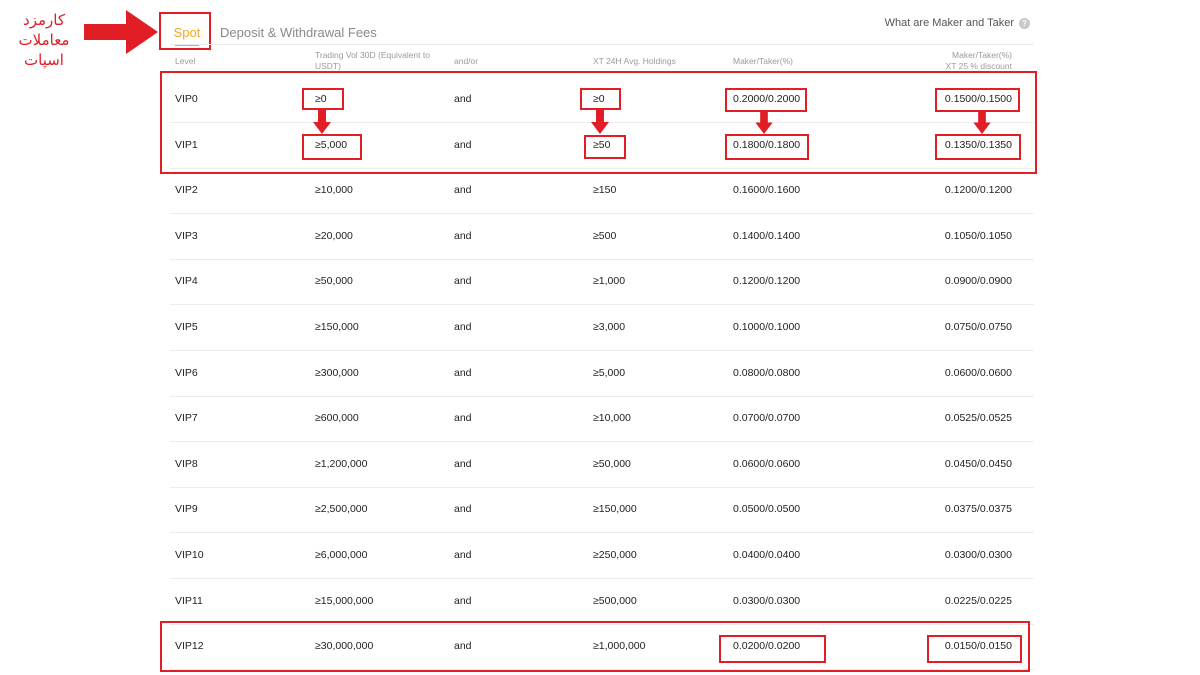  Describe the element at coordinates (978, 600) in the screenshot. I see `row-discount-fee: 0.0225/0.0225` at that location.